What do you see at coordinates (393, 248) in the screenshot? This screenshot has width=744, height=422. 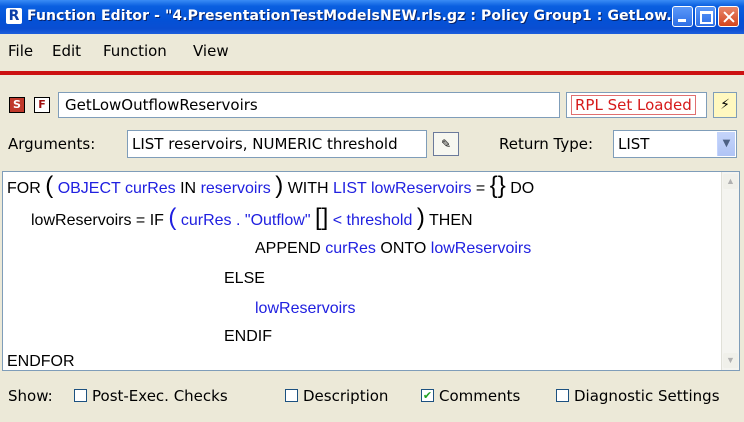 I see `code-line-3: APPEND curRes ONTO lowReservoirs` at bounding box center [393, 248].